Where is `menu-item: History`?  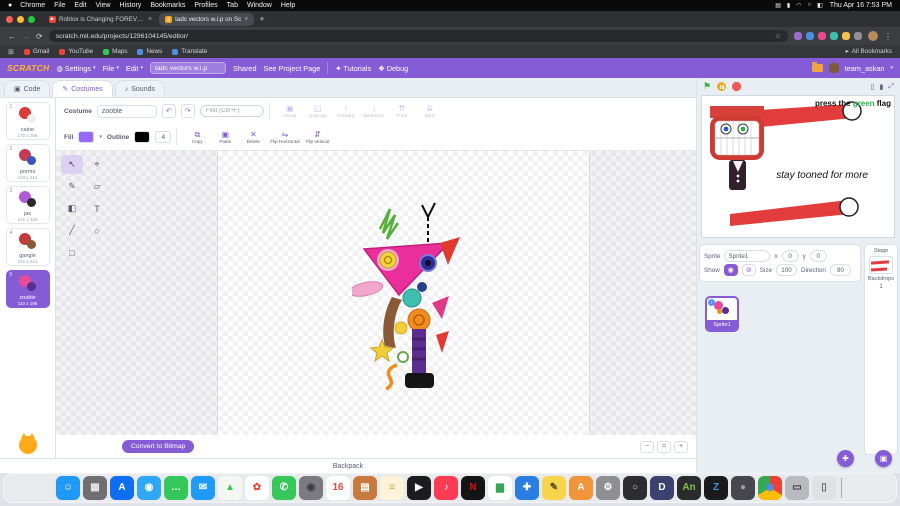
menu-item: History is located at coordinates (131, 5).